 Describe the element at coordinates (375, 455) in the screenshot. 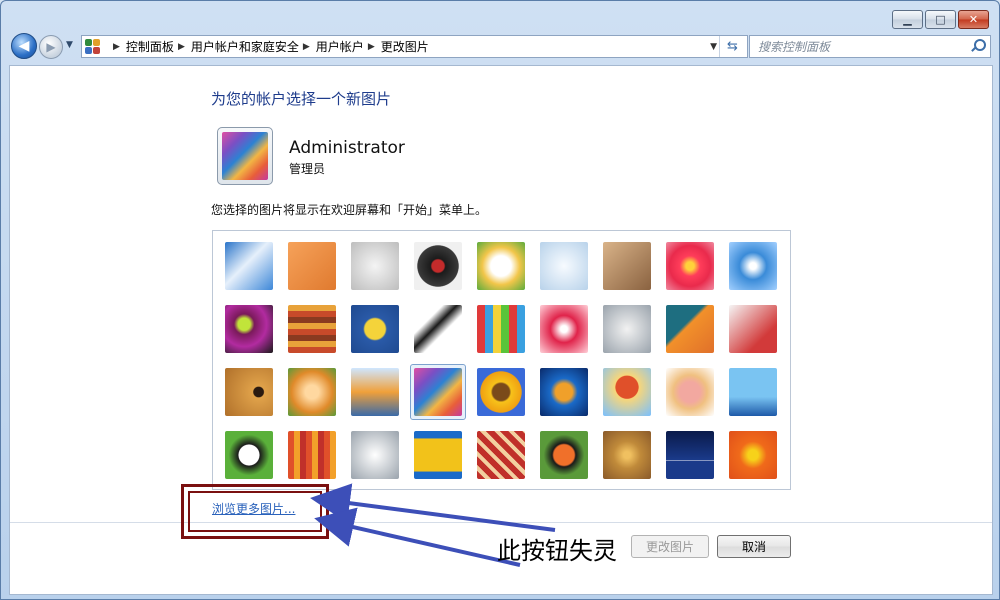

I see `picture-marbles` at that location.